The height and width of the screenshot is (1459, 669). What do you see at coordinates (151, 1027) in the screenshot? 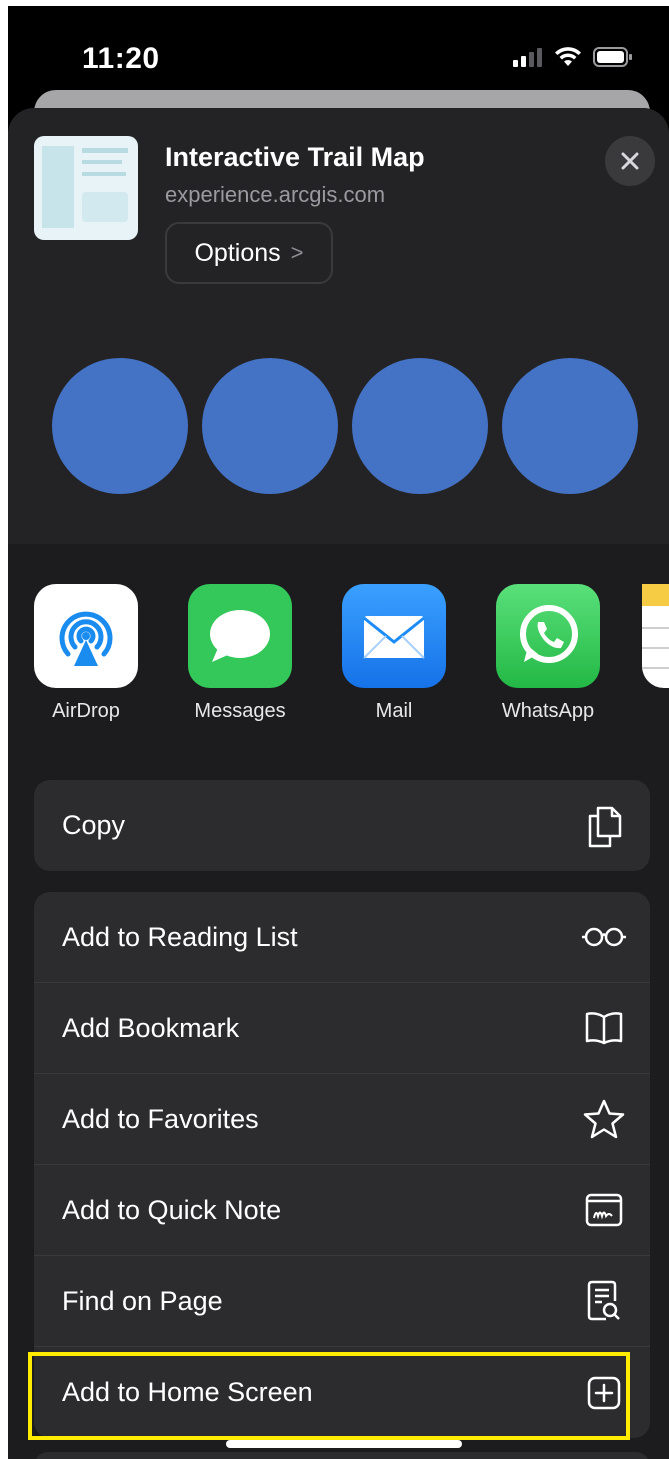
I see `action-label: Add Bookmark` at bounding box center [151, 1027].